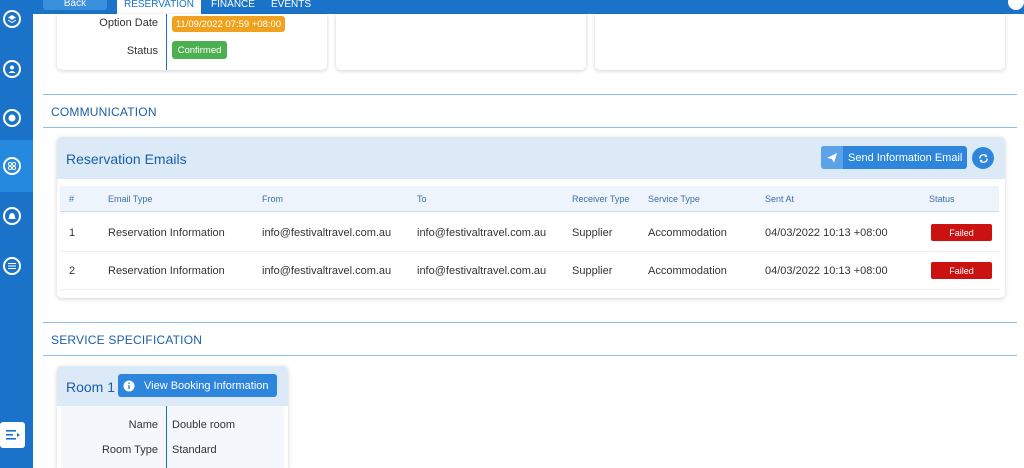  I want to click on card-title: Reservation Emails, so click(126, 159).